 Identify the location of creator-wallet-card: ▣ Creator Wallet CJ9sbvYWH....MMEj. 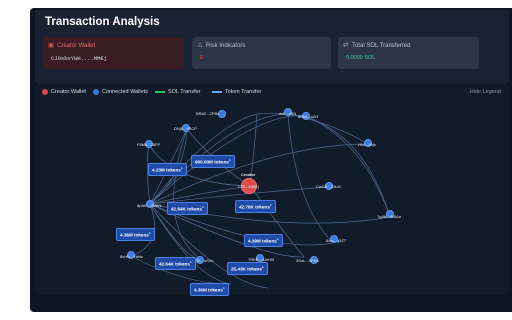
(113, 53).